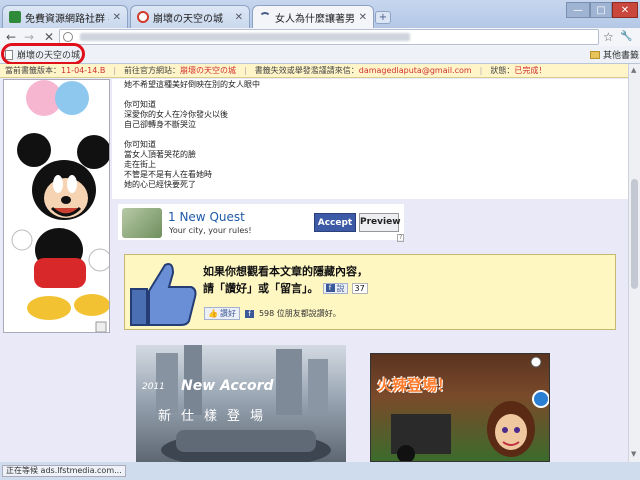  What do you see at coordinates (530, 70) in the screenshot?
I see `status-value: 已完成！` at bounding box center [530, 70].